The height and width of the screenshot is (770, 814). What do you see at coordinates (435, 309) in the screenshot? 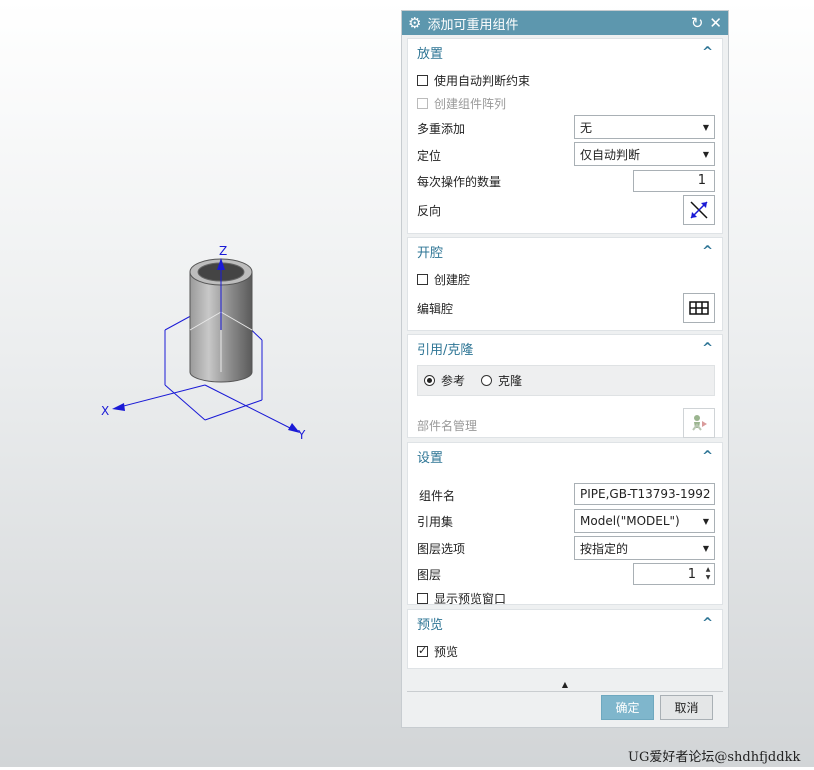
I see `edit-cavity-label: 编辑腔` at bounding box center [435, 309].